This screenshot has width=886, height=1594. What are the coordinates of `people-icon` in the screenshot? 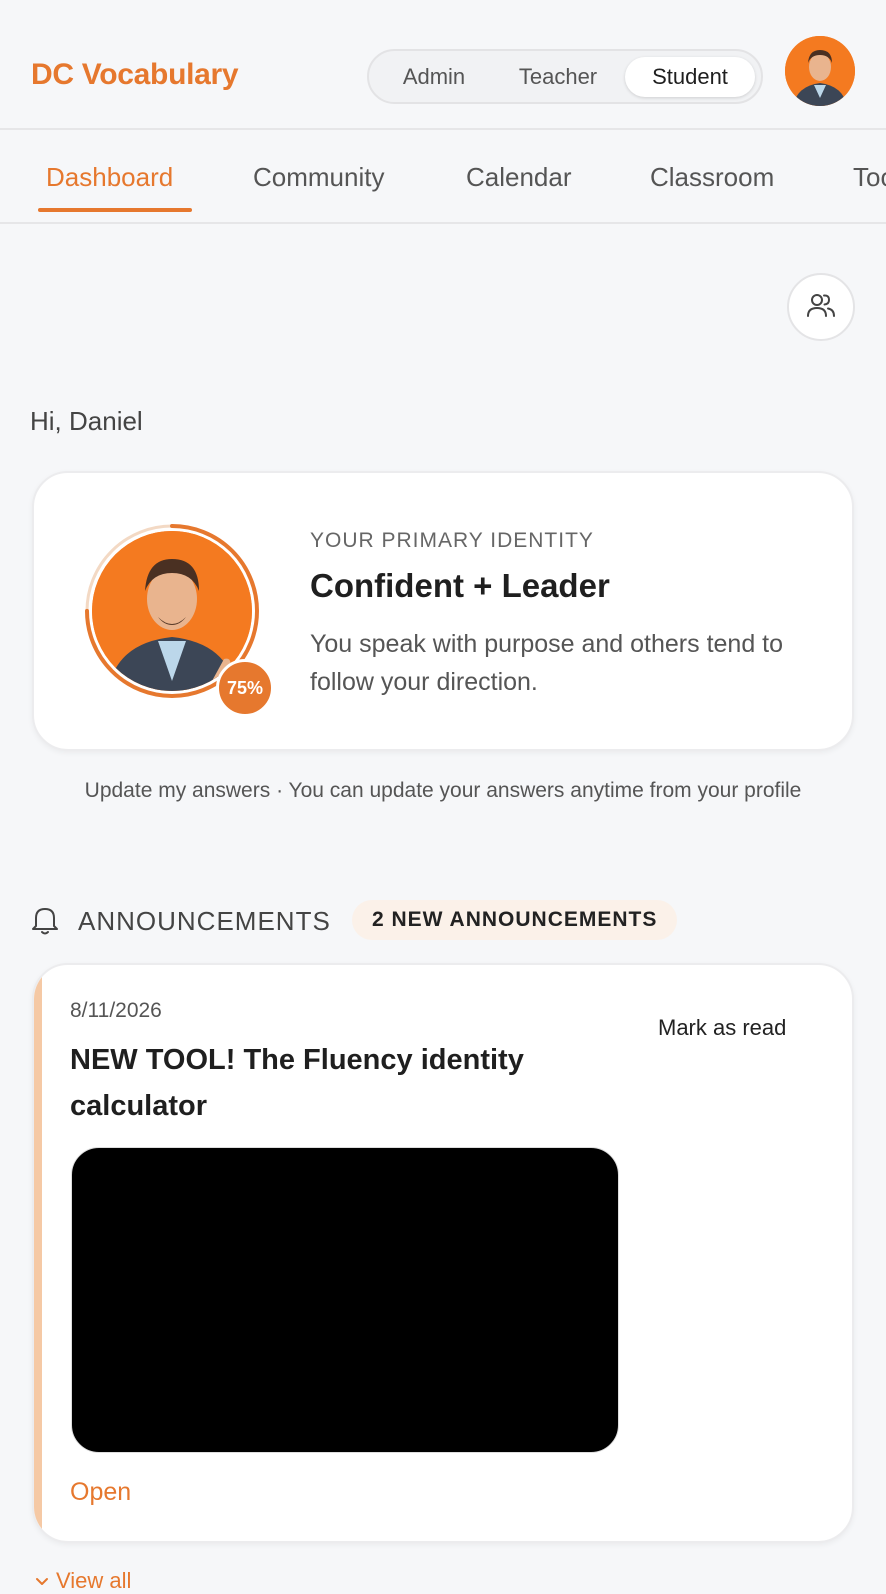 It's located at (821, 307).